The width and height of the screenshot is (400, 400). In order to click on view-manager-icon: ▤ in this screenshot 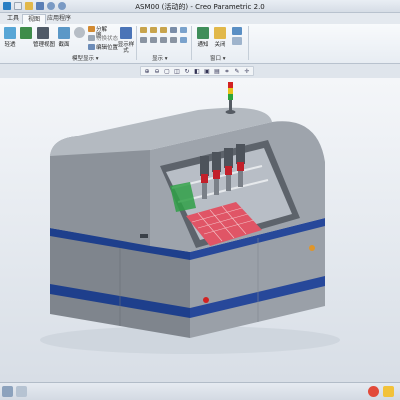, I will do `click(217, 71)`.